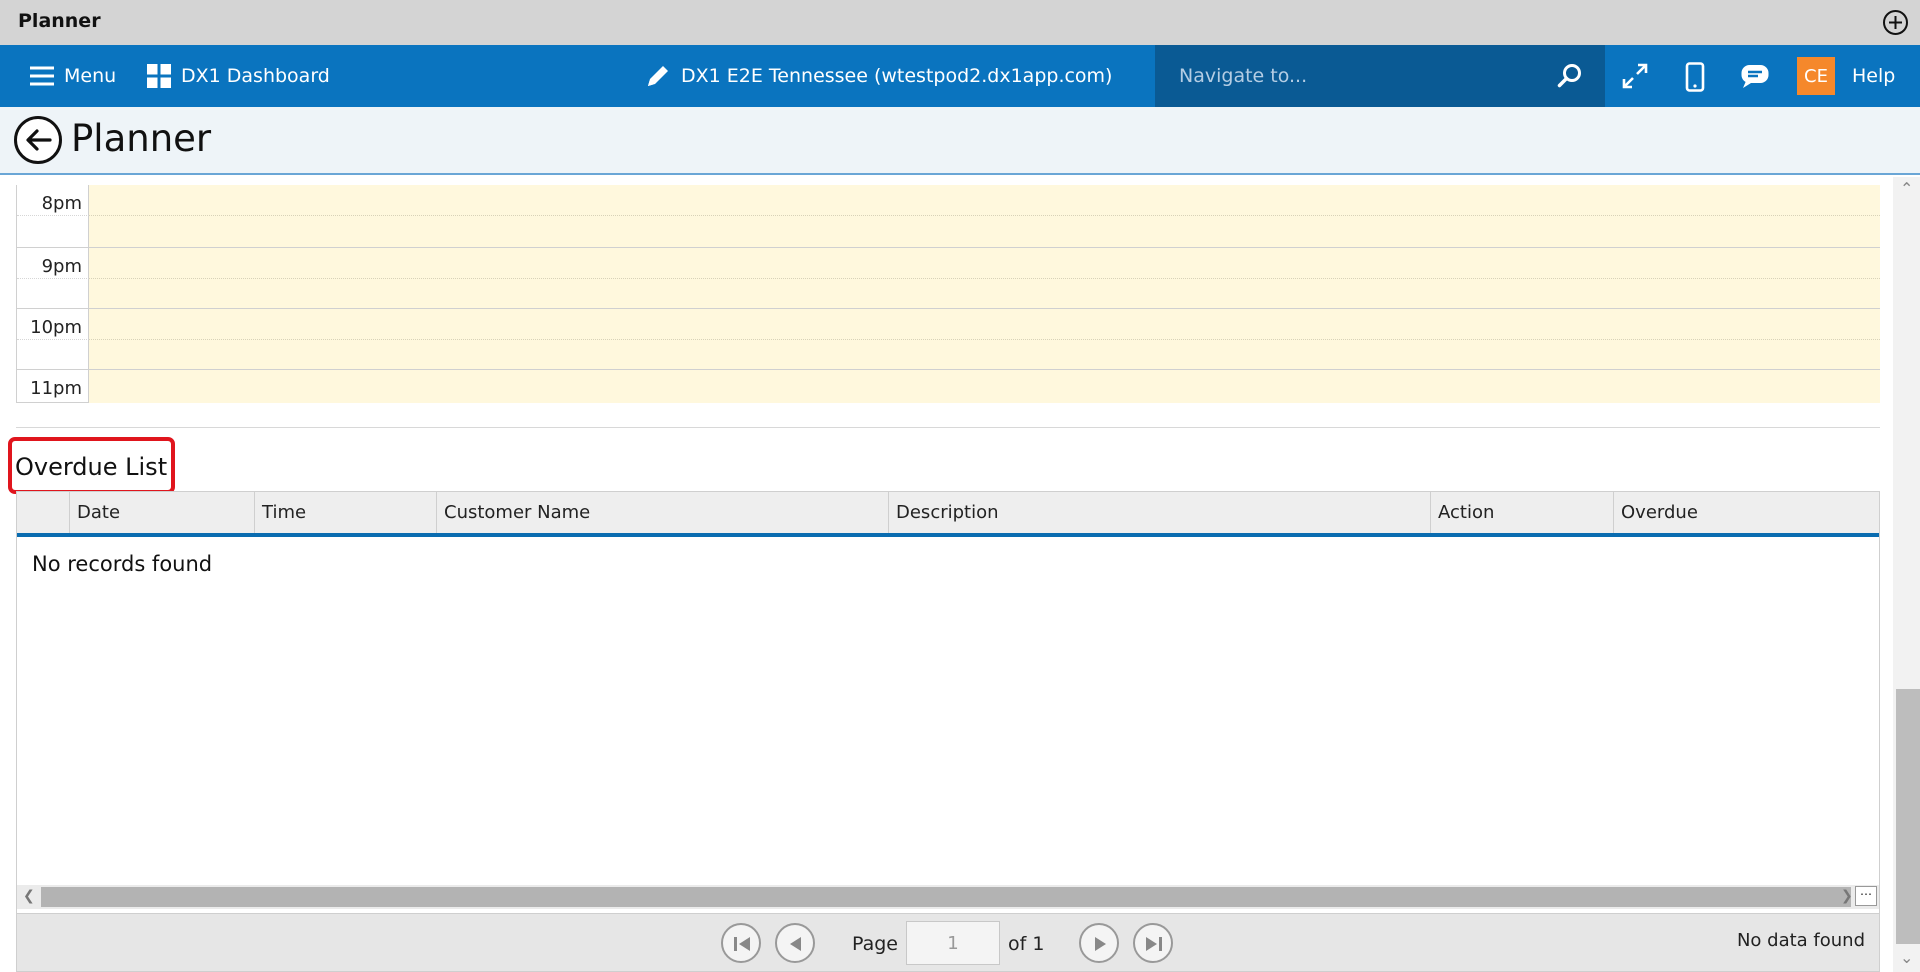 The width and height of the screenshot is (1920, 972). Describe the element at coordinates (159, 76) in the screenshot. I see `dashboard-grid-icon` at that location.